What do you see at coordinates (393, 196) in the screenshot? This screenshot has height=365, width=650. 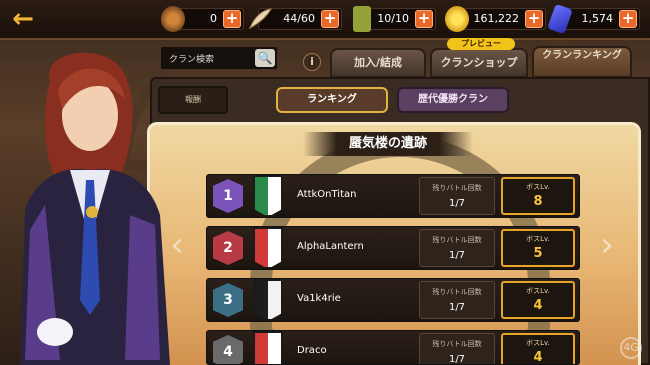 I see `ranking-row: 1 AttkOnTitan 残りバトル回数 1/7 ボスLv. 8` at bounding box center [393, 196].